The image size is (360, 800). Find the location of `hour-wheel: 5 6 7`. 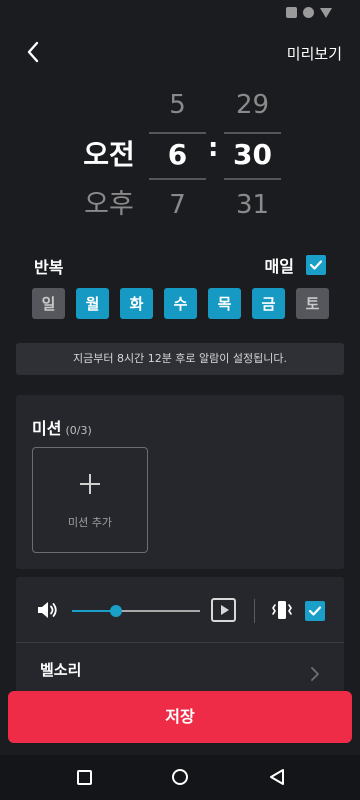

hour-wheel: 5 6 7 is located at coordinates (177, 155).